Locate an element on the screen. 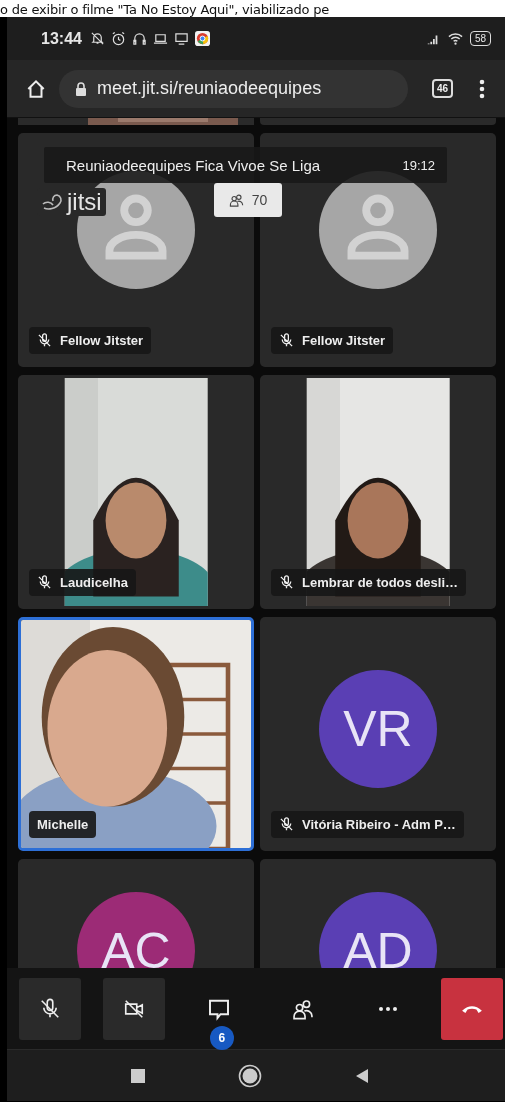 This screenshot has height=1102, width=505. wifi-icon is located at coordinates (455, 38).